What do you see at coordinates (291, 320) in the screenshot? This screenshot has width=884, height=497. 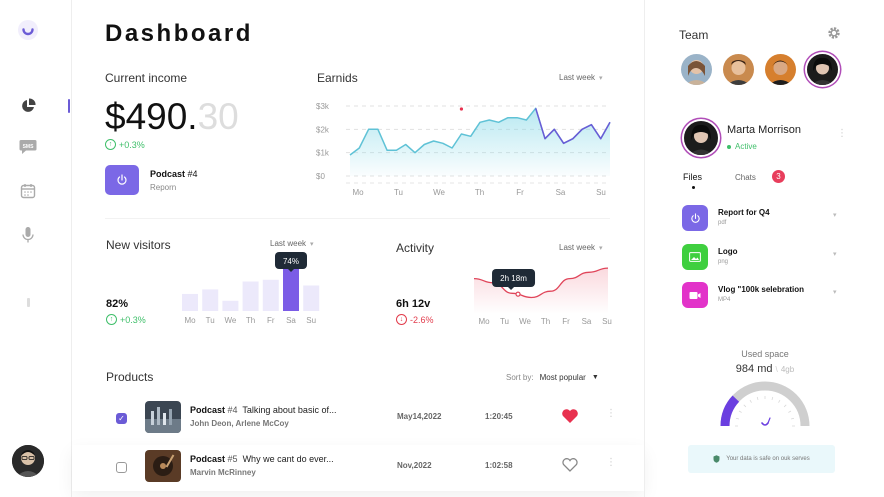 I see `visitors-x-tick-label: Sa` at bounding box center [291, 320].